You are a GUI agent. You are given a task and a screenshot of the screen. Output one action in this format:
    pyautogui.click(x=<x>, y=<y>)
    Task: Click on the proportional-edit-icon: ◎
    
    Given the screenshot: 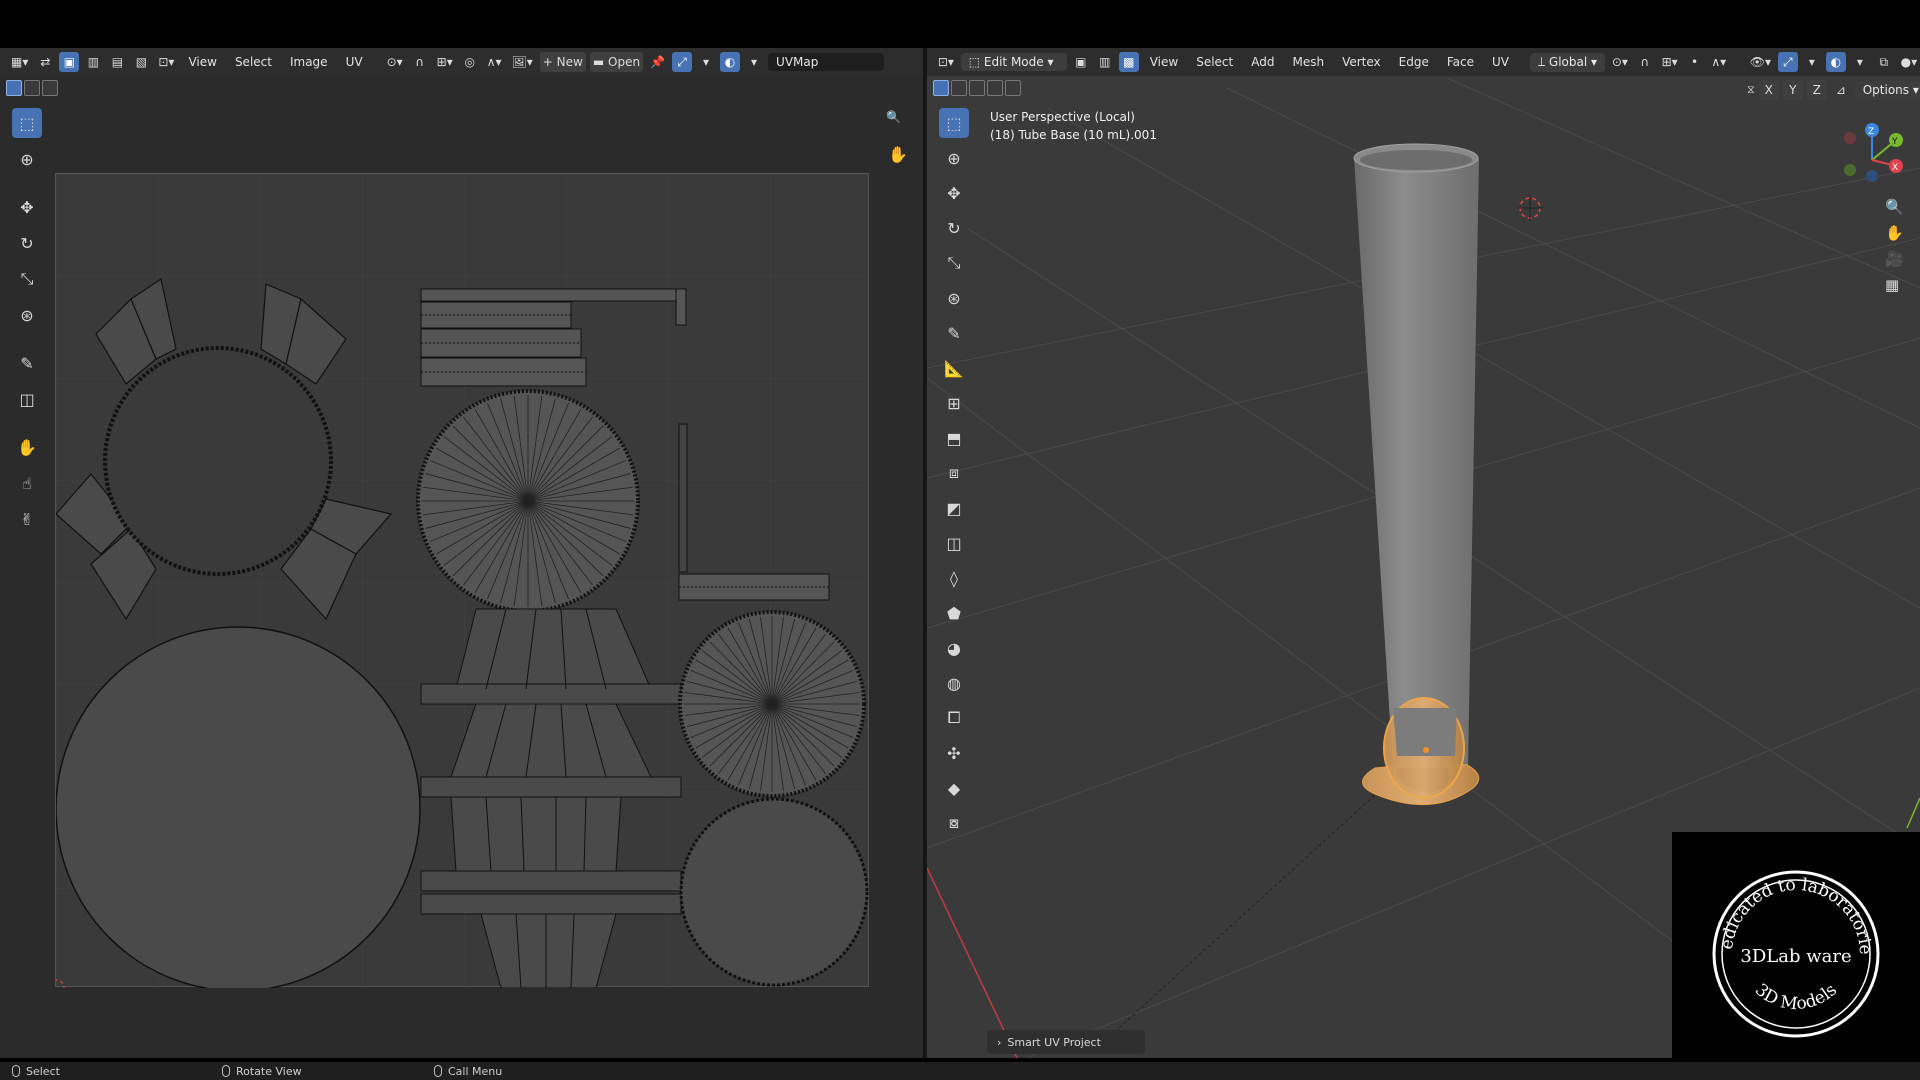 What is the action you would take?
    pyautogui.click(x=470, y=62)
    